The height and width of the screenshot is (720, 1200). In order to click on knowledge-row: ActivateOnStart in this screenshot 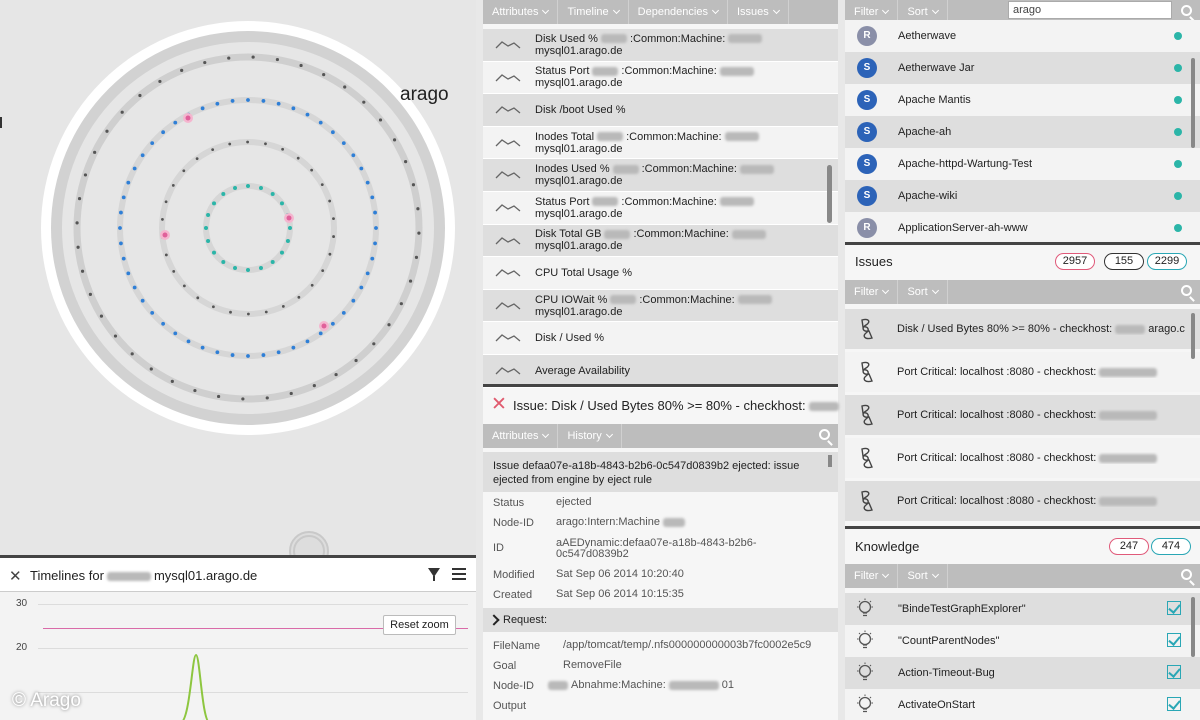, I will do `click(1022, 704)`.